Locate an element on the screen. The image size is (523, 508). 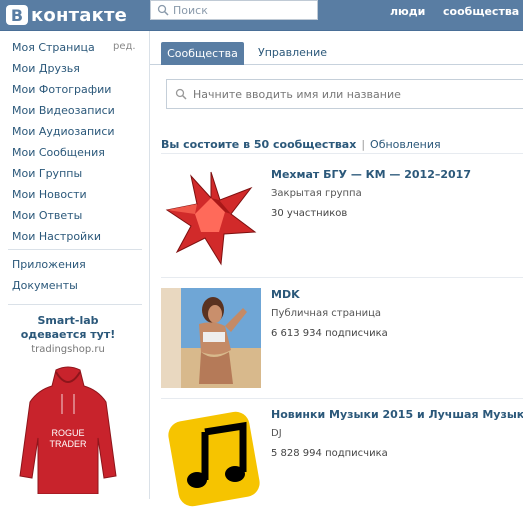
sidebar-item-my-page: Моя Страница is located at coordinates (53, 47).